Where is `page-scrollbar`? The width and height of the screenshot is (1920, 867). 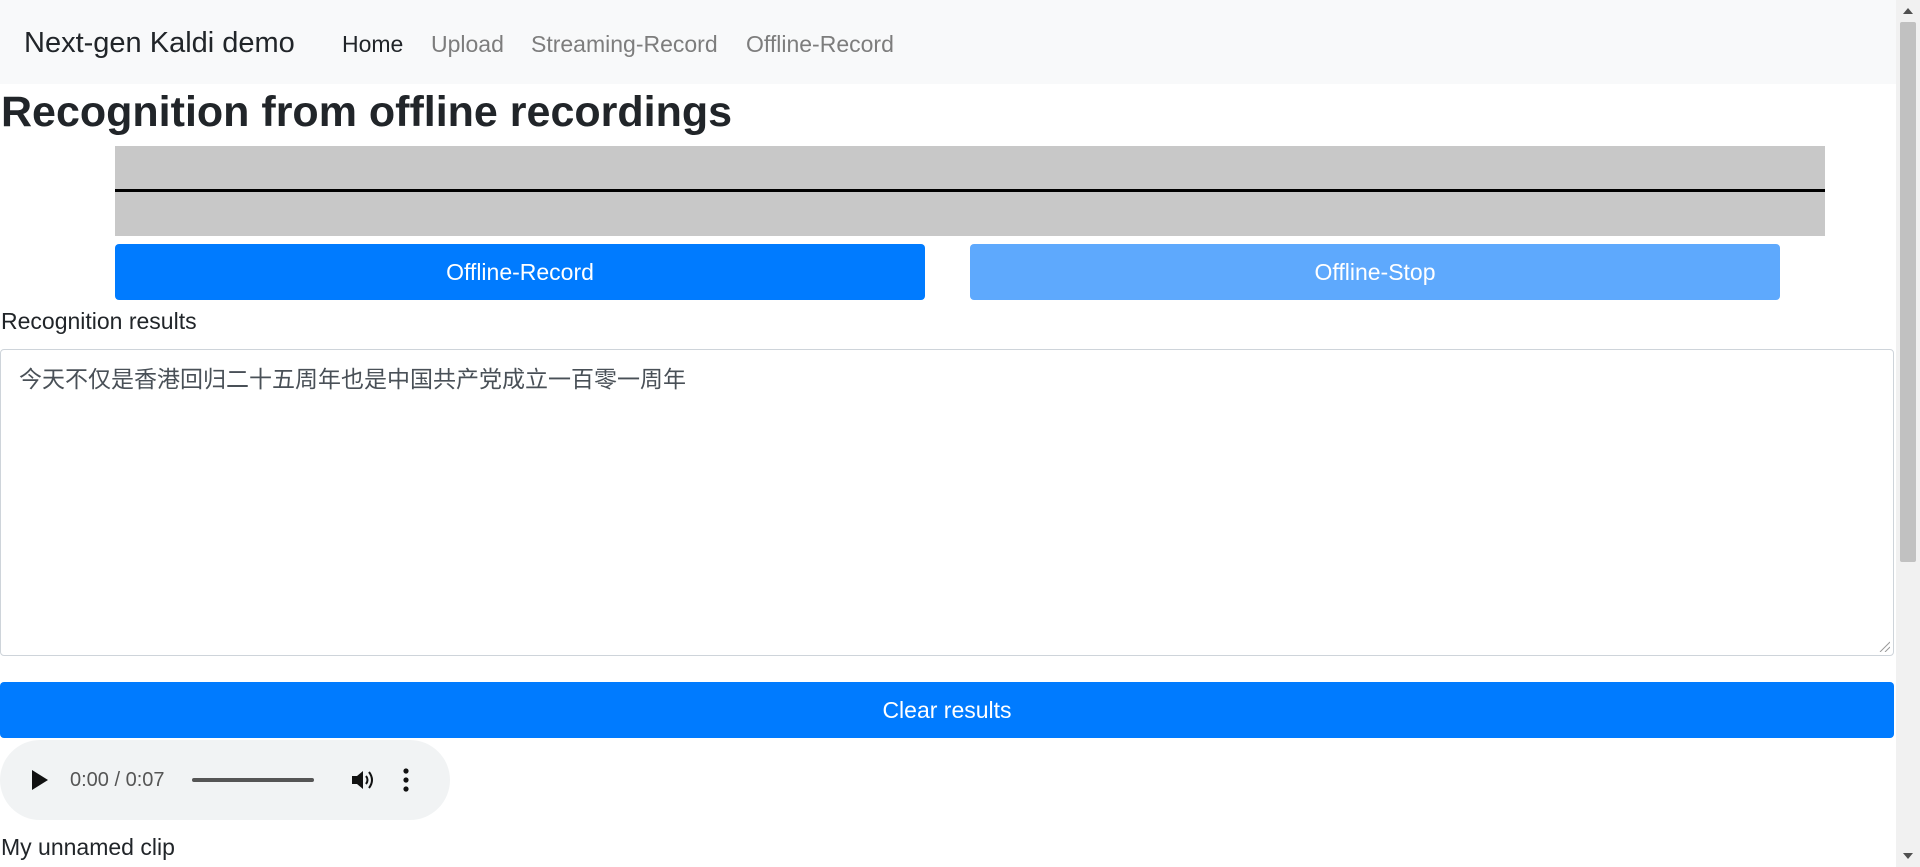
page-scrollbar is located at coordinates (1908, 433).